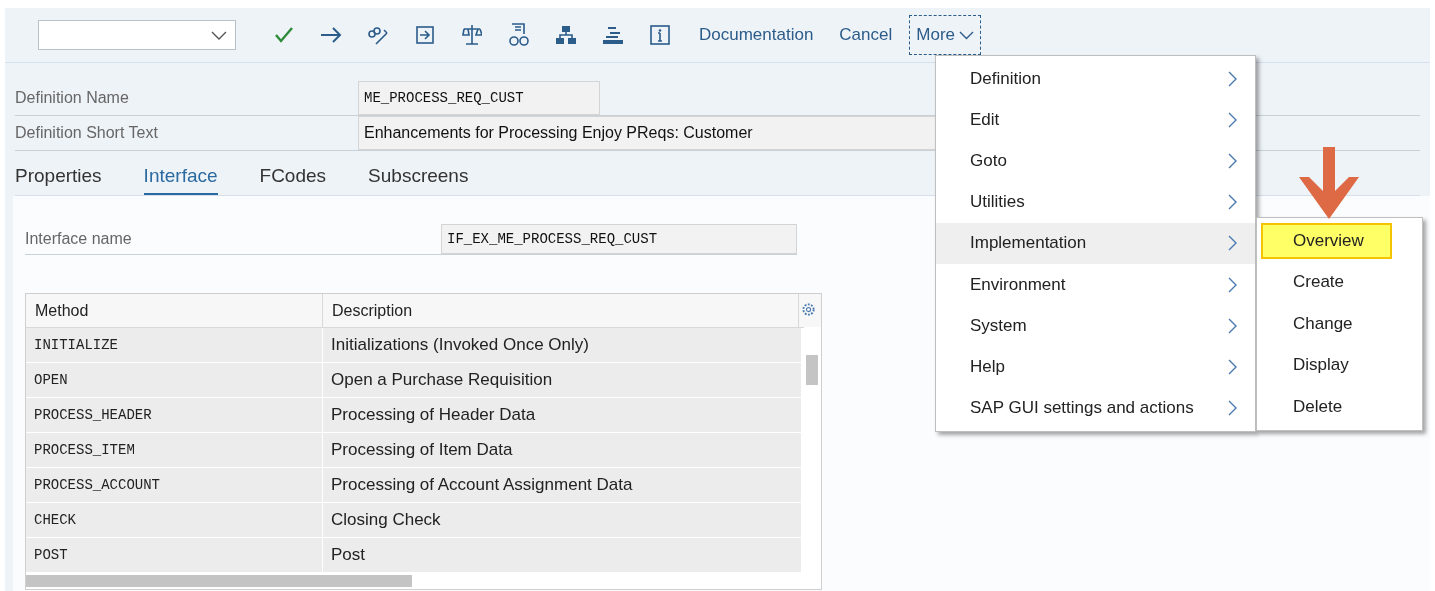 Image resolution: width=1435 pixels, height=591 pixels. What do you see at coordinates (612, 35) in the screenshot?
I see `stack-icon` at bounding box center [612, 35].